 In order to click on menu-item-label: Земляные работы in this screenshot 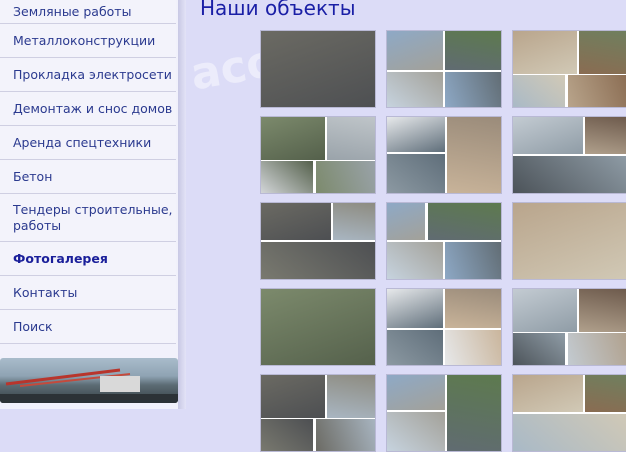, I will do `click(72, 11)`.